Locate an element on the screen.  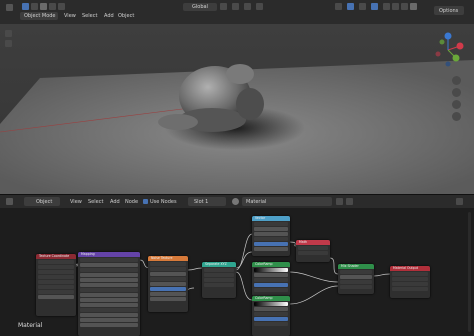
overlay-icon is located at coordinates (362, 6).